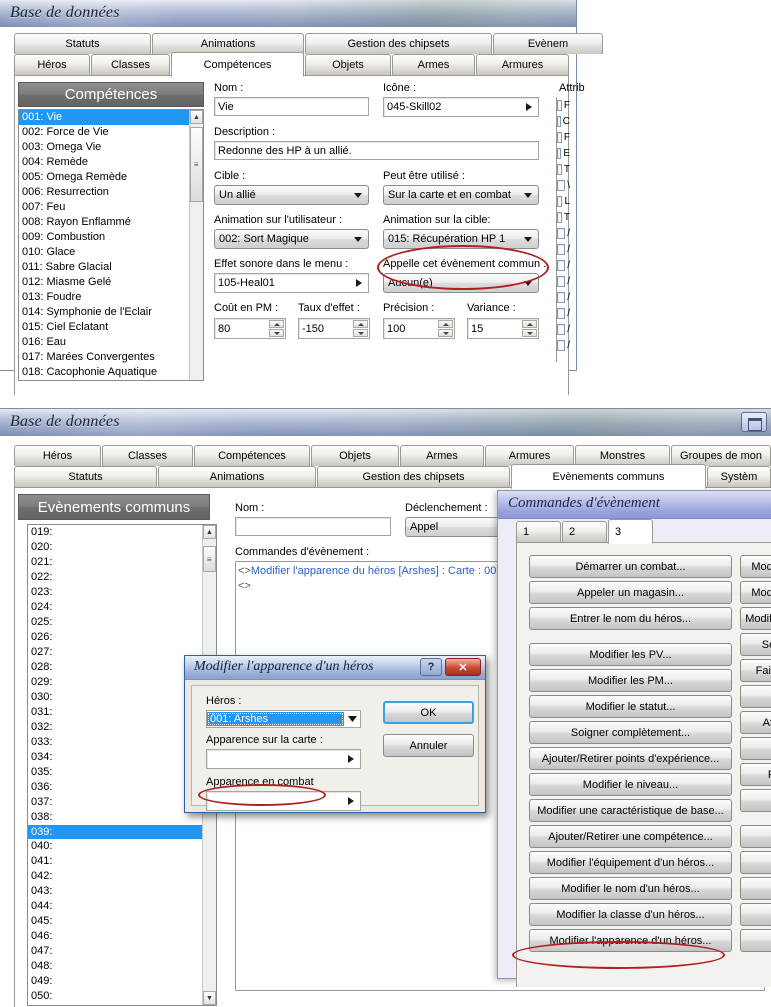 The width and height of the screenshot is (771, 1007). I want to click on tab-animations: Animations, so click(228, 43).